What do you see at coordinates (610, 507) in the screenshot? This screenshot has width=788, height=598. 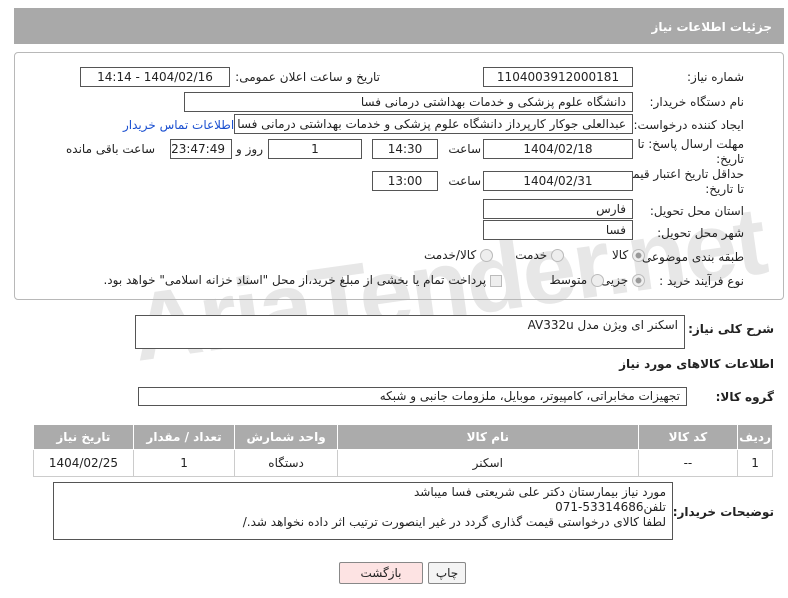 I see `buyer-notes-line: تلفن53314686-071` at bounding box center [610, 507].